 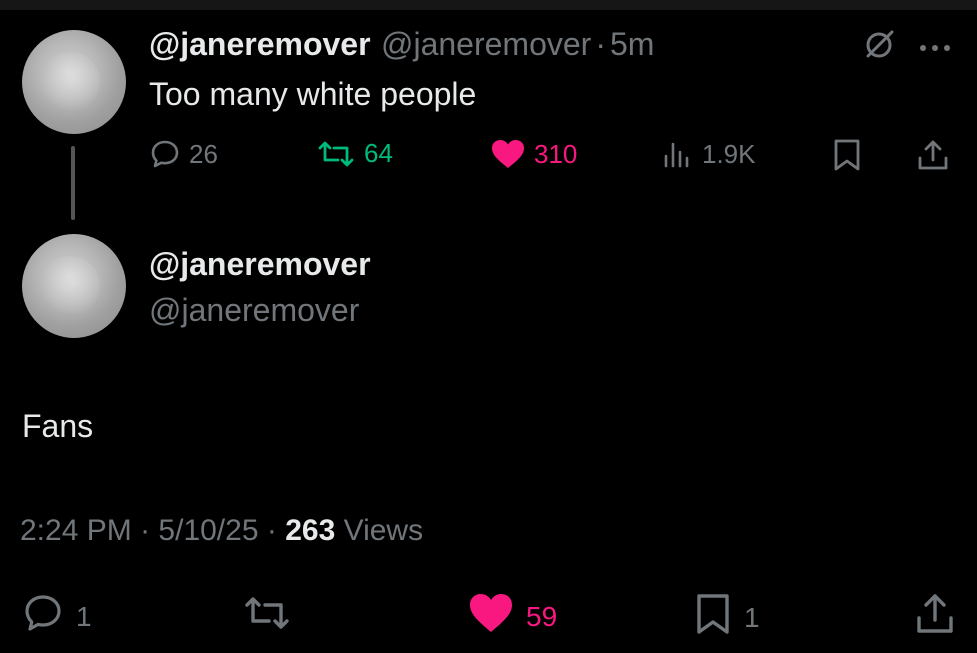 I want to click on tweet-text: Too many white people, so click(x=313, y=94).